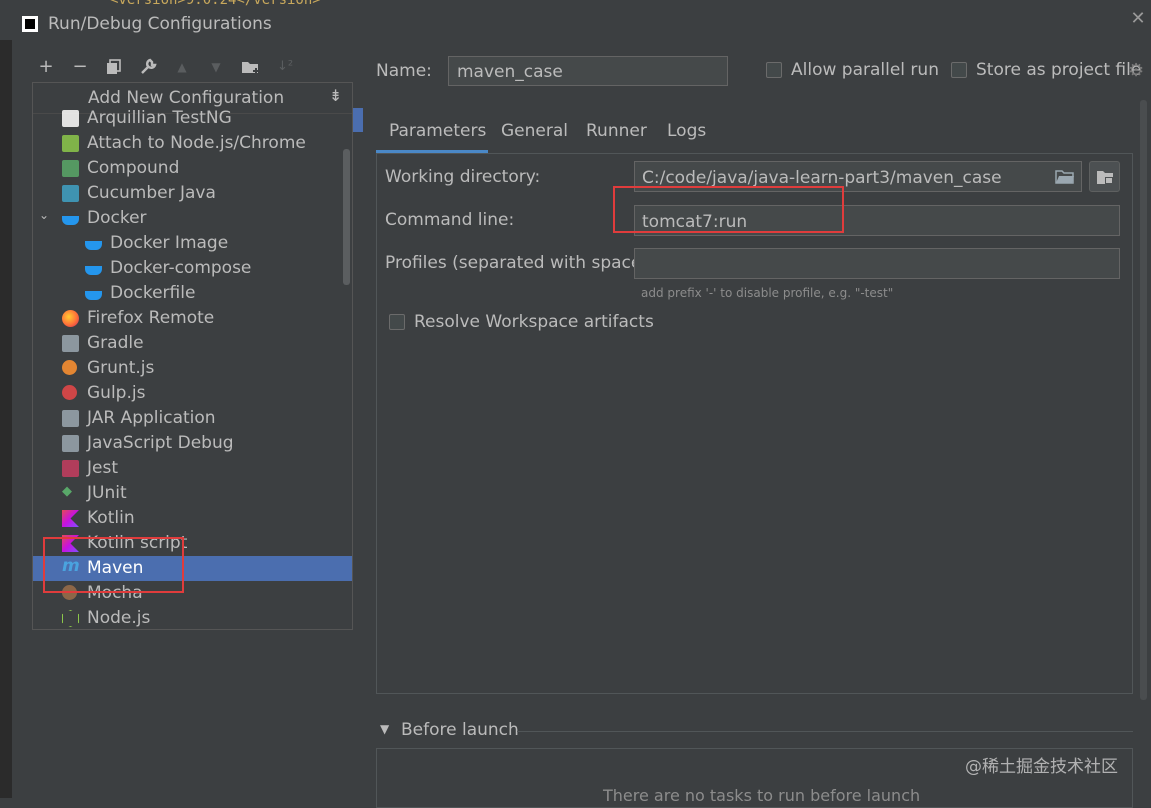  Describe the element at coordinates (728, 209) in the screenshot. I see `command-line-highlight` at that location.